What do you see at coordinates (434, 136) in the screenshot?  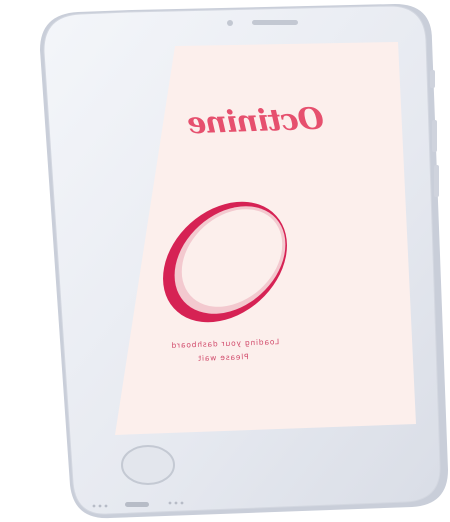 I see `volume-up-button` at bounding box center [434, 136].